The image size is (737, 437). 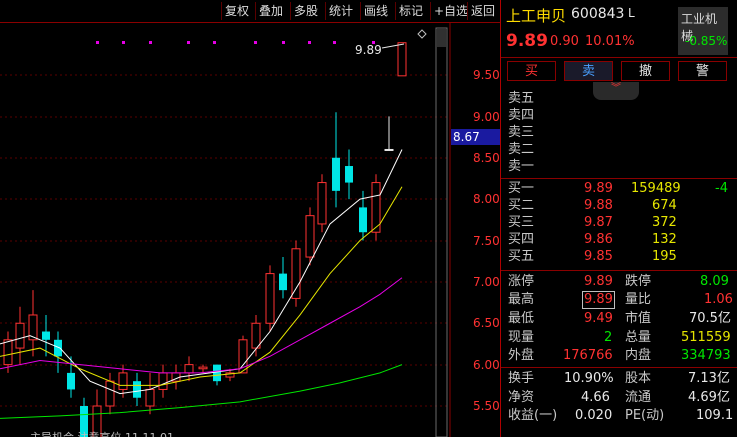 I want to click on sell-button: 卖, so click(x=588, y=71).